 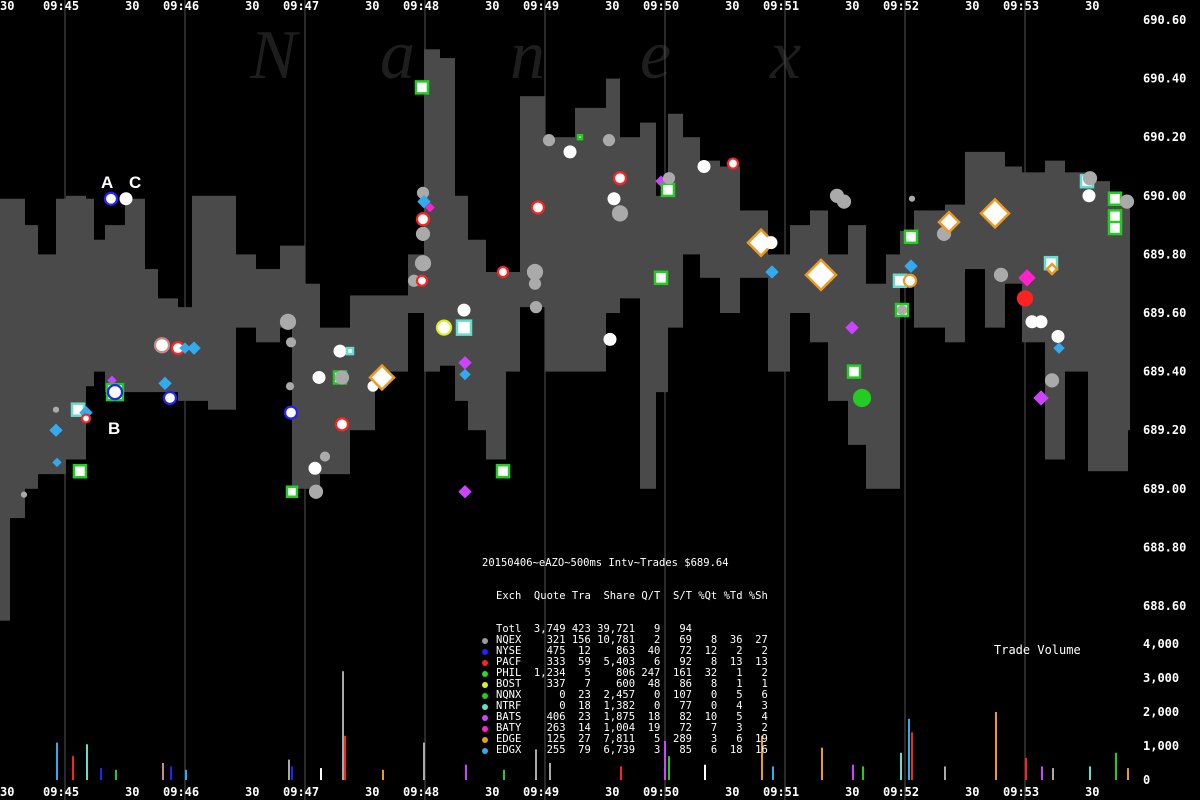 What do you see at coordinates (1164, 79) in the screenshot?
I see `price-tick: 690.40` at bounding box center [1164, 79].